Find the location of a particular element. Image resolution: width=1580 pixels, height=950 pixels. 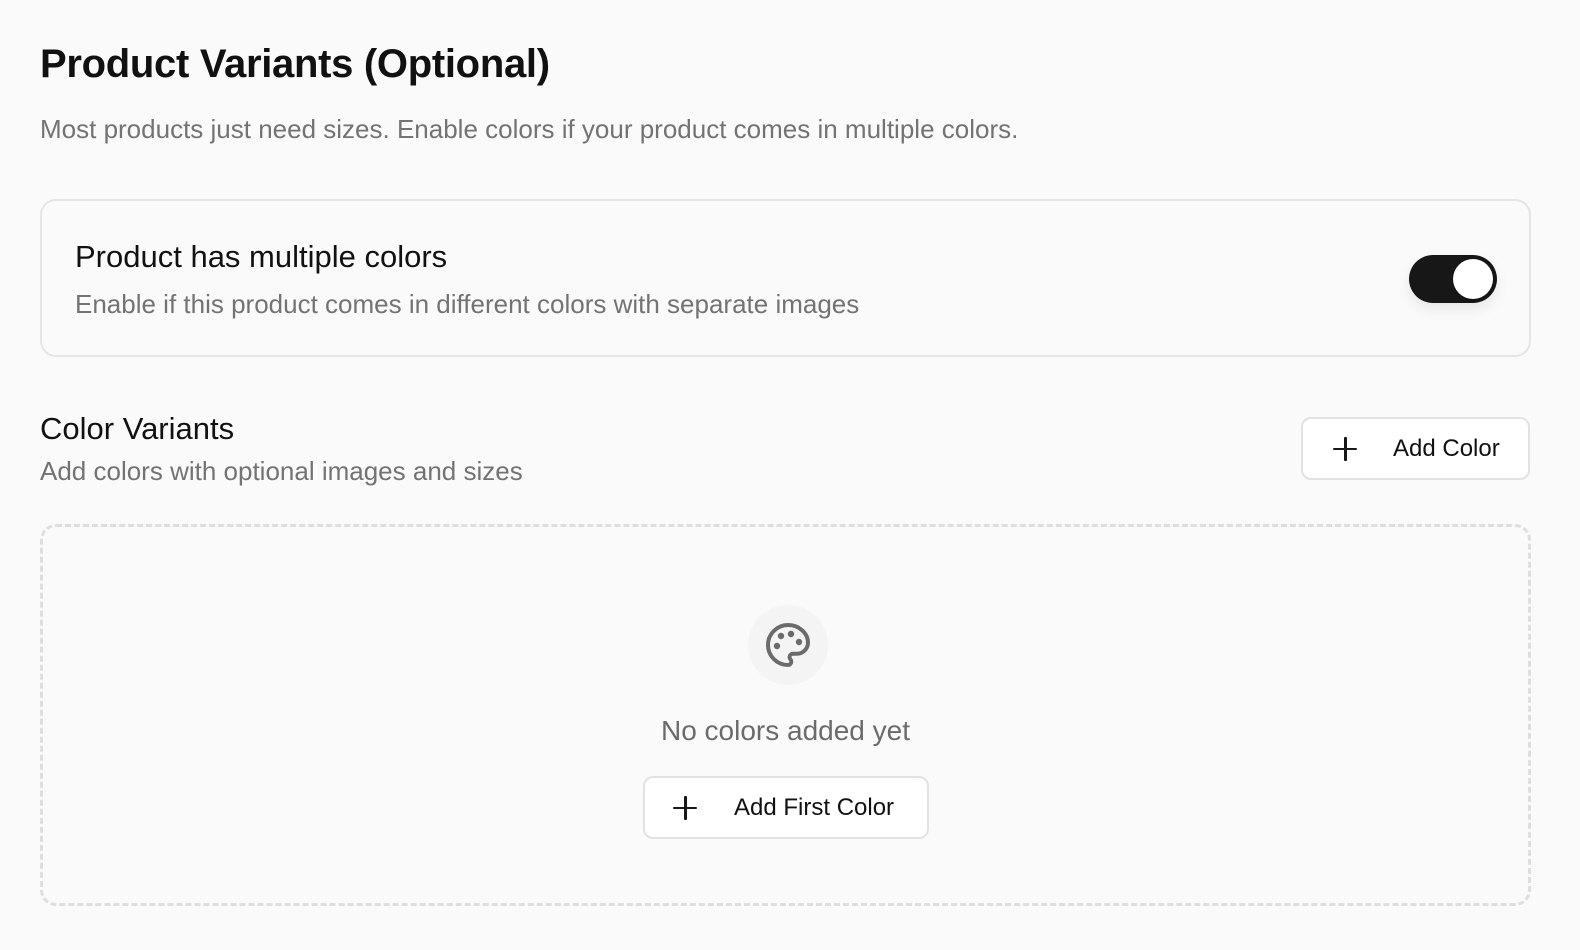

add-color-button-label: Add Color is located at coordinates (1446, 448).